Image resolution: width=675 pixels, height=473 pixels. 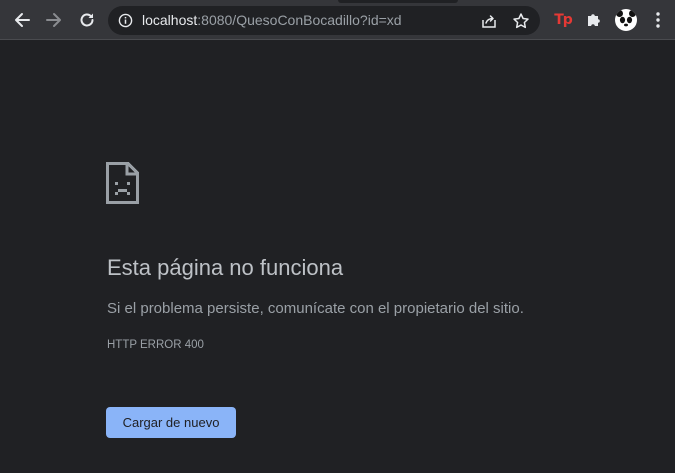 What do you see at coordinates (170, 20) in the screenshot?
I see `url-host: localhost` at bounding box center [170, 20].